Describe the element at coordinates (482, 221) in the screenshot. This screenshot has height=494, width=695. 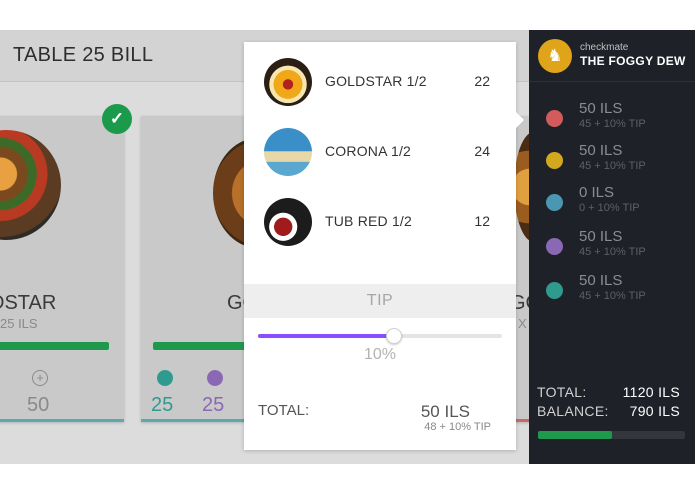
I see `popup-item-qty: 12` at that location.